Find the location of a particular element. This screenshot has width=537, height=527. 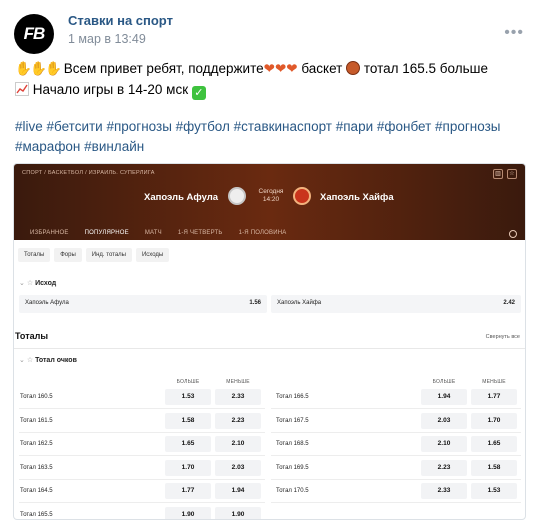

odd-over-right: 2.03 is located at coordinates (444, 420).